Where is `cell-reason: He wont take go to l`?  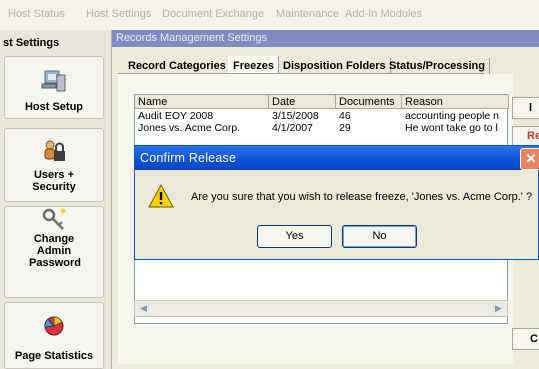 cell-reason: He wont take go to l is located at coordinates (451, 128).